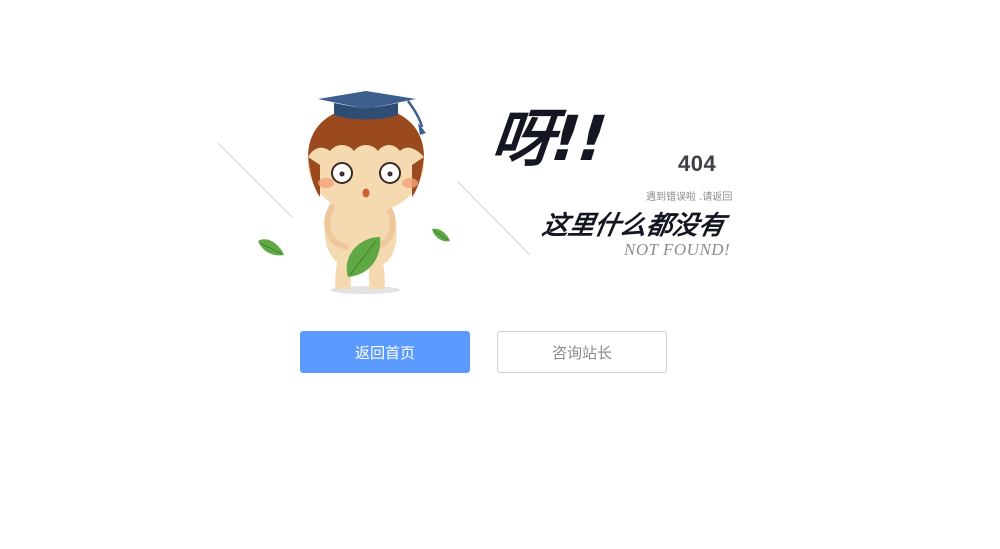 This screenshot has height=549, width=1000. What do you see at coordinates (367, 190) in the screenshot?
I see `cartoon-boy-holding-leaf-icon` at bounding box center [367, 190].